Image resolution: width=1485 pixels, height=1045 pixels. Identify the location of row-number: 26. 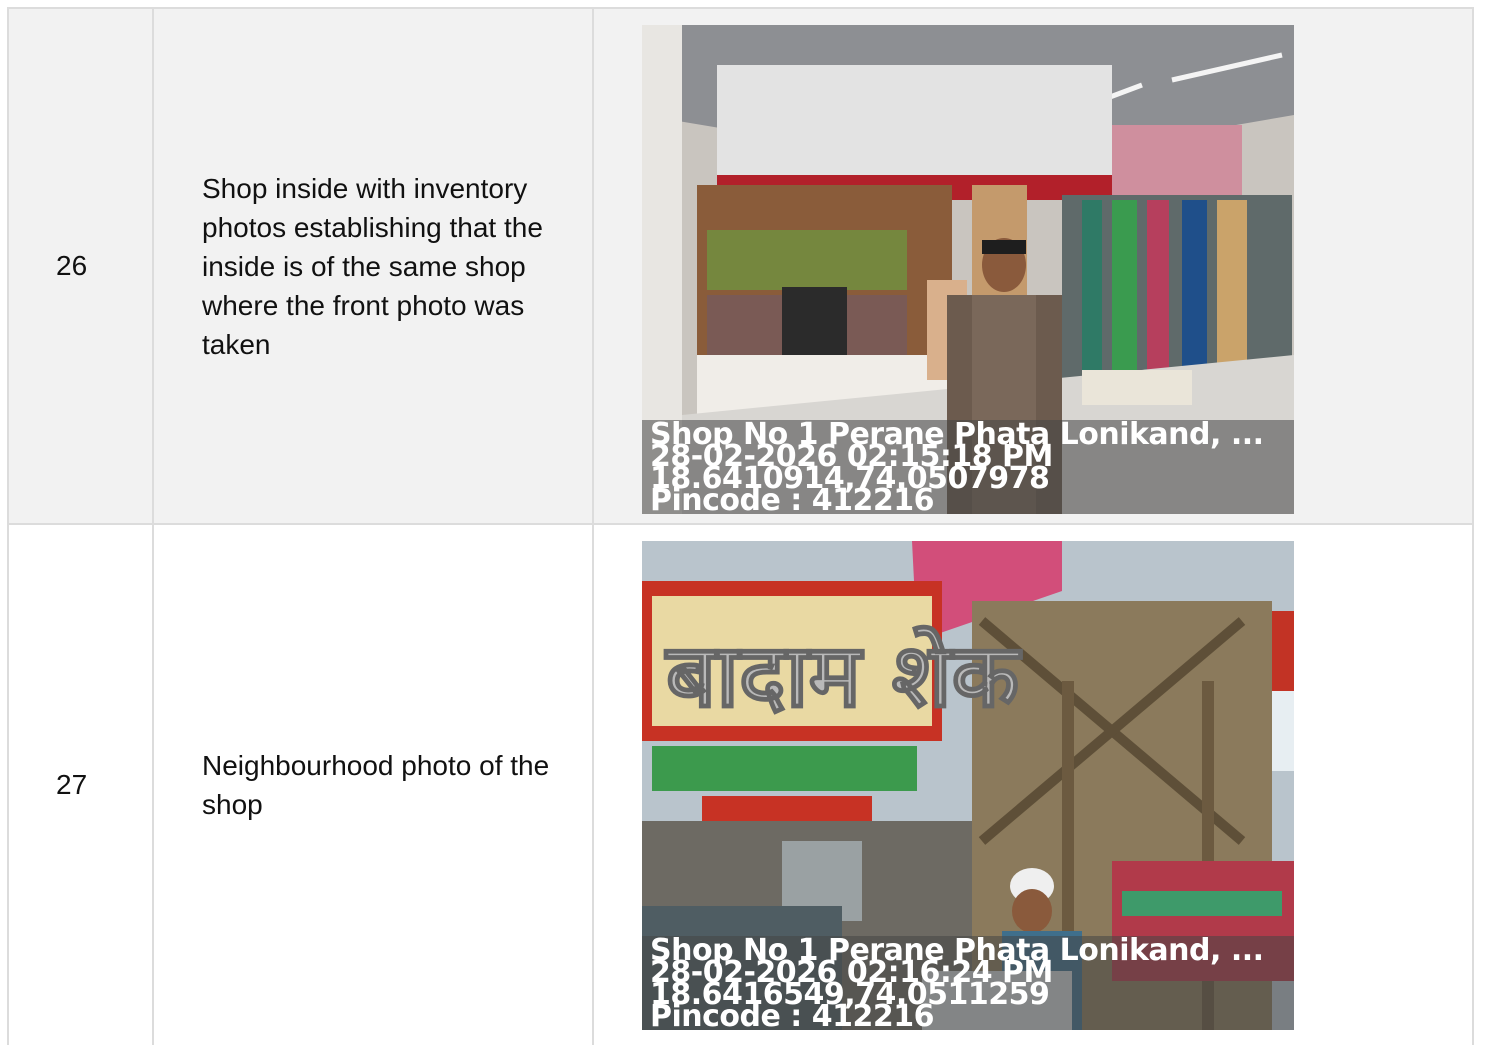
(81, 266).